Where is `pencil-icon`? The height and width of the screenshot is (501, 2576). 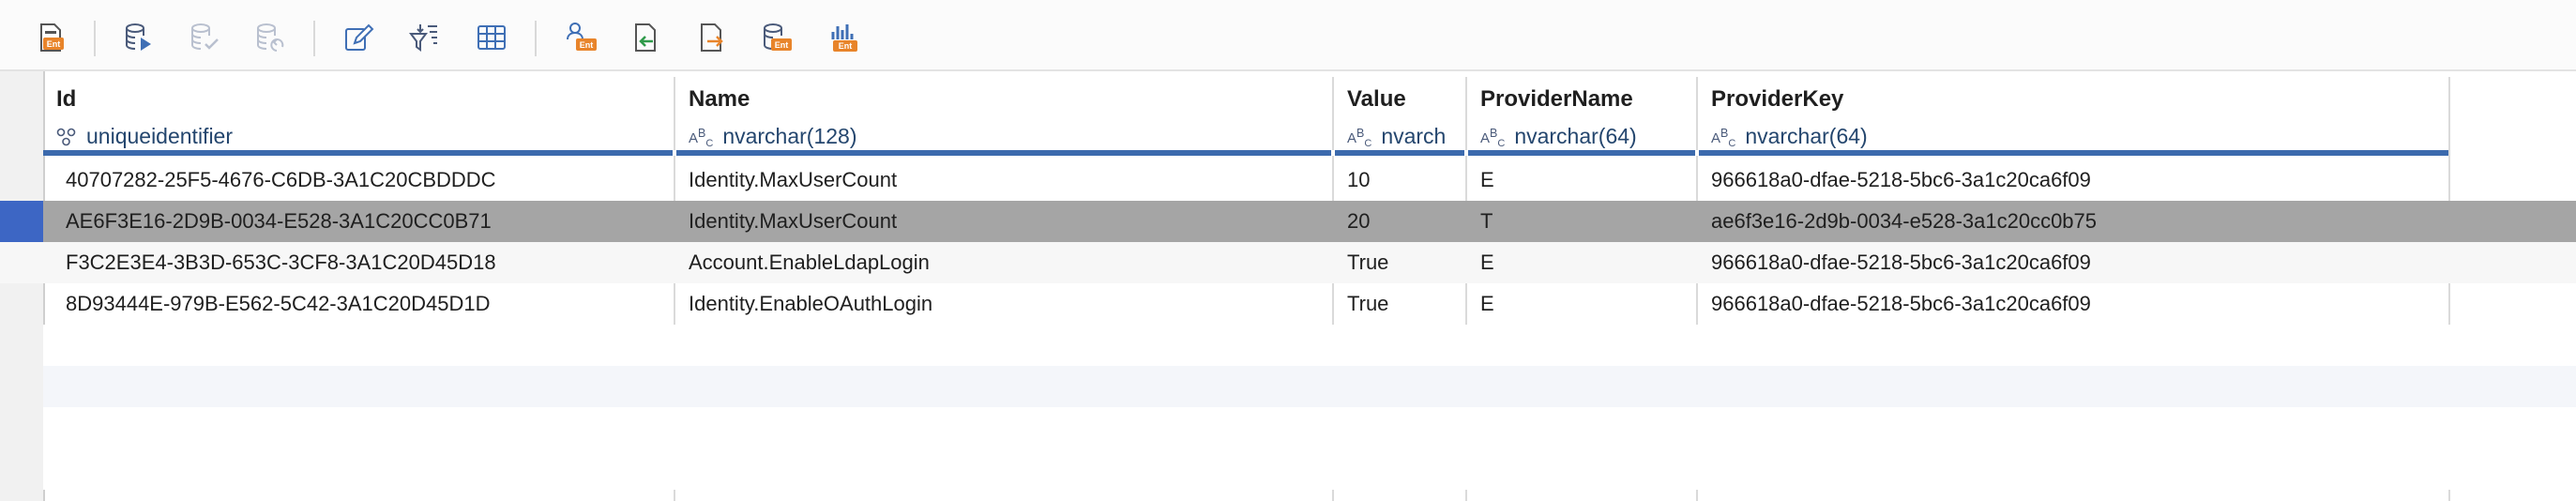 pencil-icon is located at coordinates (359, 37).